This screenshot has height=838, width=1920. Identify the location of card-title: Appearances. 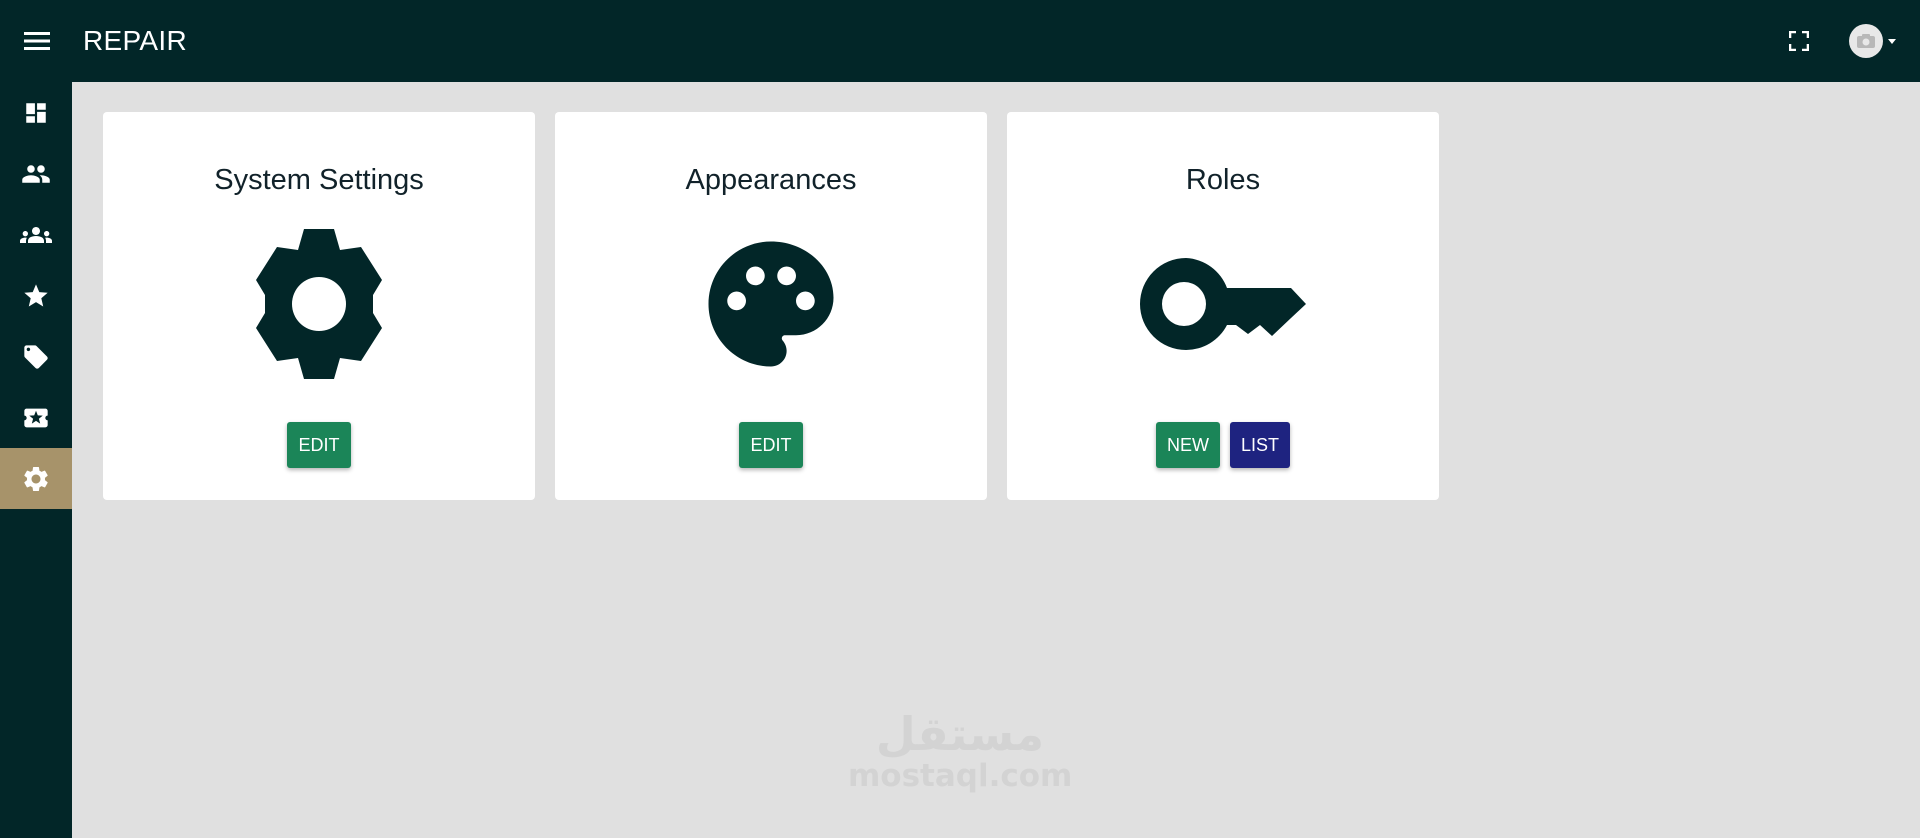
(771, 180).